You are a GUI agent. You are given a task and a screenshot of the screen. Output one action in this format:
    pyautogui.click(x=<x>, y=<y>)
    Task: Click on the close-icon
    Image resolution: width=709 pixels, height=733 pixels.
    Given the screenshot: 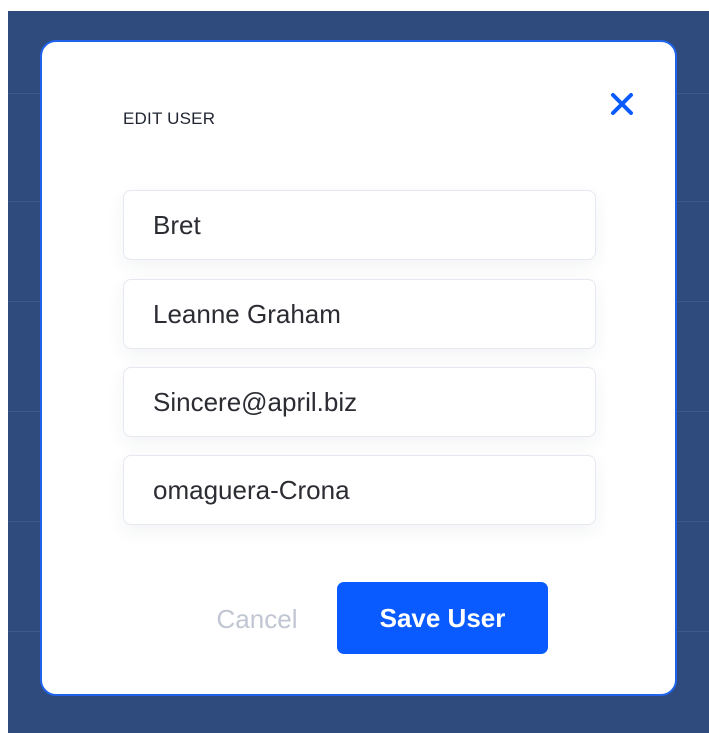 What is the action you would take?
    pyautogui.click(x=622, y=104)
    